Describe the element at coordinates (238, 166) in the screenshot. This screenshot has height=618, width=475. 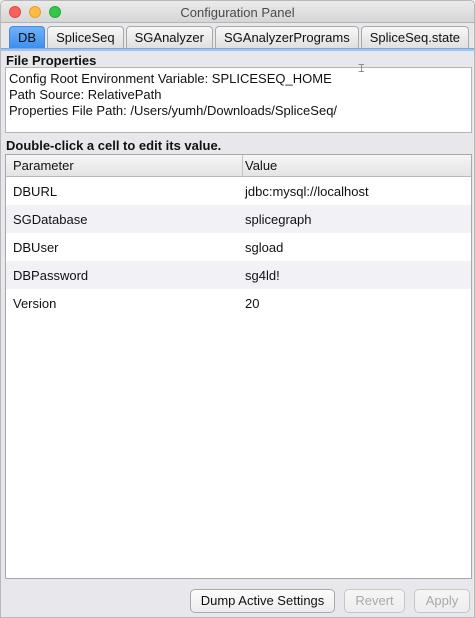
I see `table-header: Parameter Value` at that location.